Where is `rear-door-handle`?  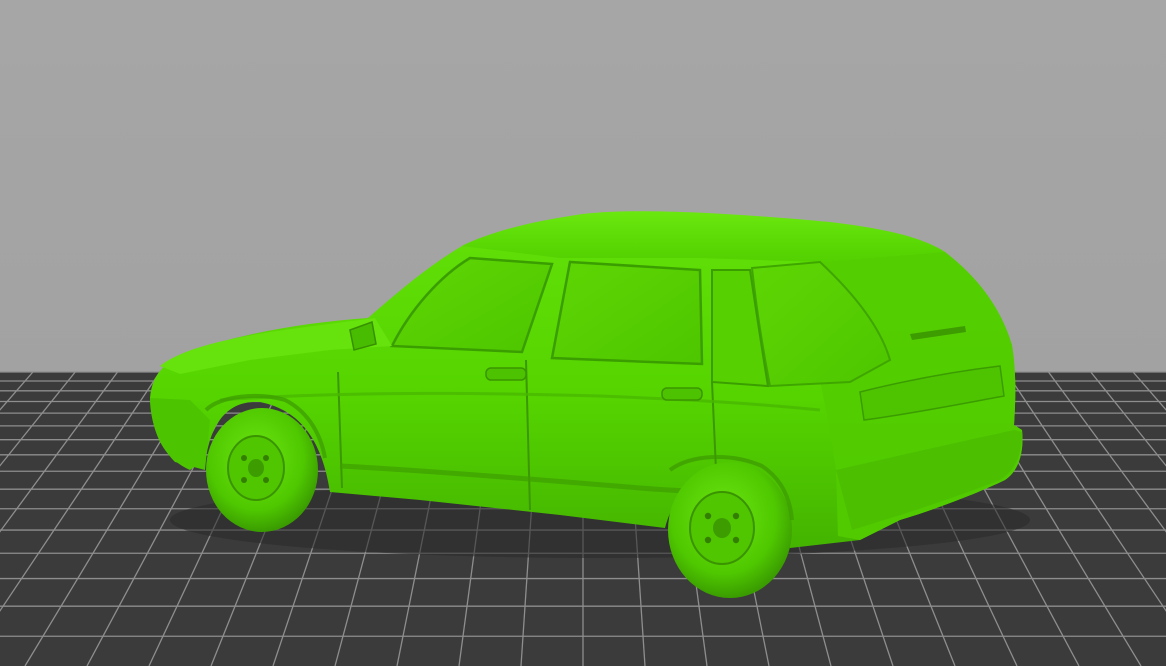
rear-door-handle is located at coordinates (682, 394).